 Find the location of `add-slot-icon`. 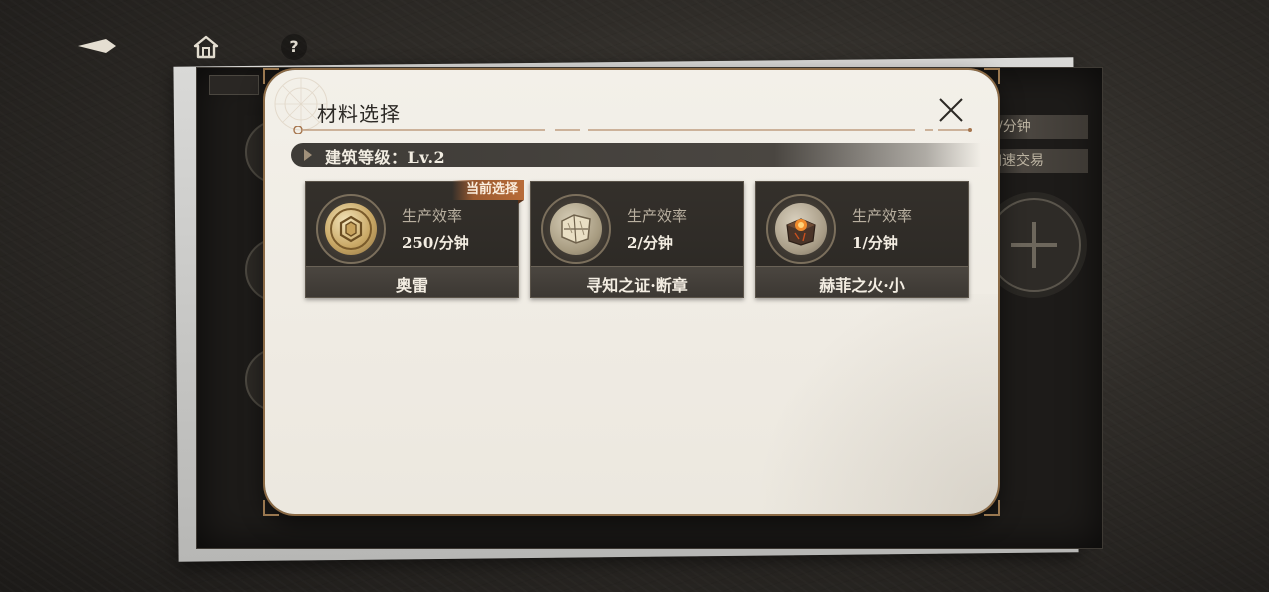

add-slot-icon is located at coordinates (1034, 245).